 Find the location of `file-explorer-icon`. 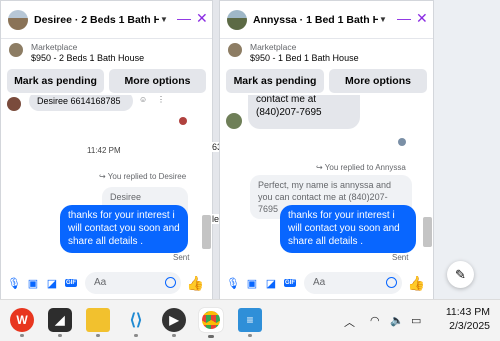

file-explorer-icon is located at coordinates (98, 322).